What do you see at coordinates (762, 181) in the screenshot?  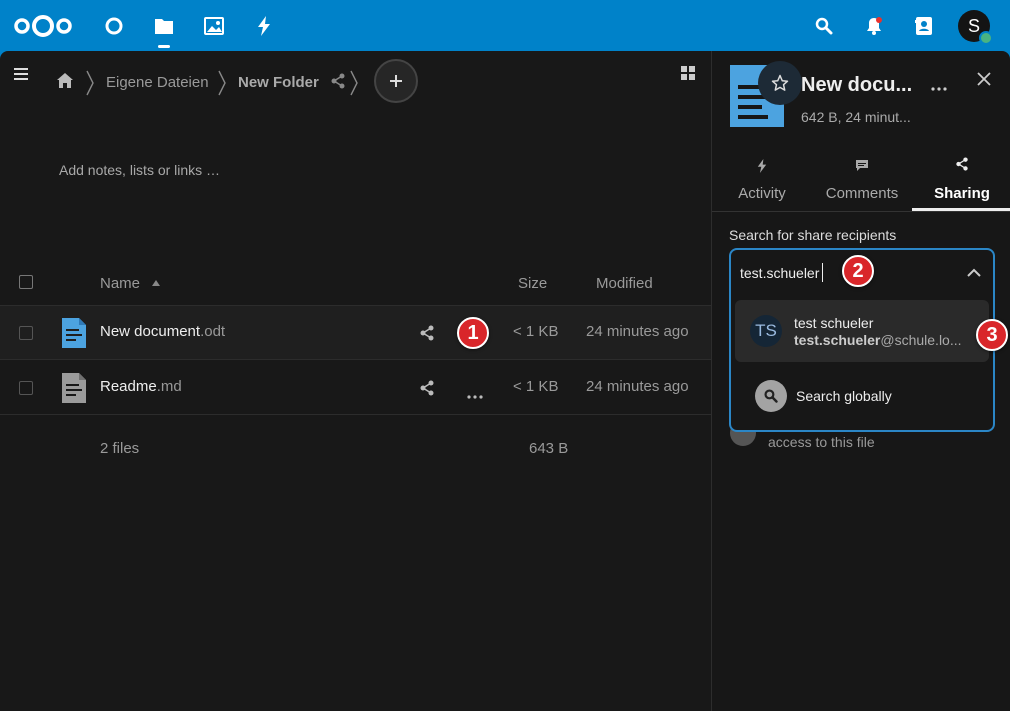 I see `tab-activity: Activity` at bounding box center [762, 181].